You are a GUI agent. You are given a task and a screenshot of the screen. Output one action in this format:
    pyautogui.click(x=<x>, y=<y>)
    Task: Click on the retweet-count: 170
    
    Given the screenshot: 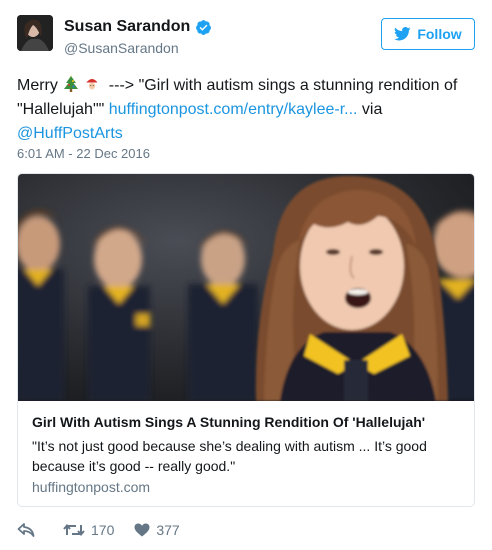 What is the action you would take?
    pyautogui.click(x=103, y=530)
    